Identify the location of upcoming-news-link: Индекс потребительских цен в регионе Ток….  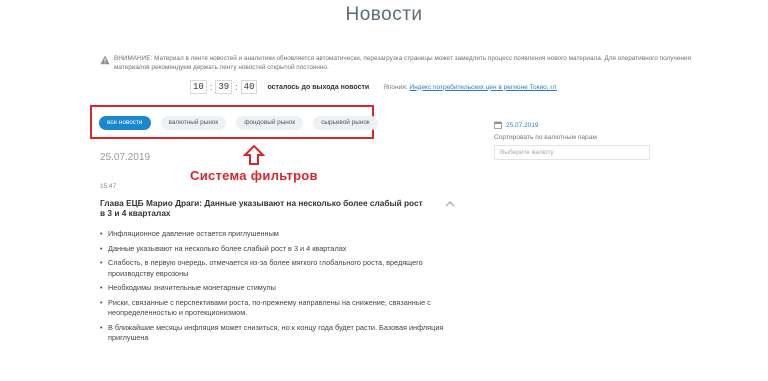
(483, 87).